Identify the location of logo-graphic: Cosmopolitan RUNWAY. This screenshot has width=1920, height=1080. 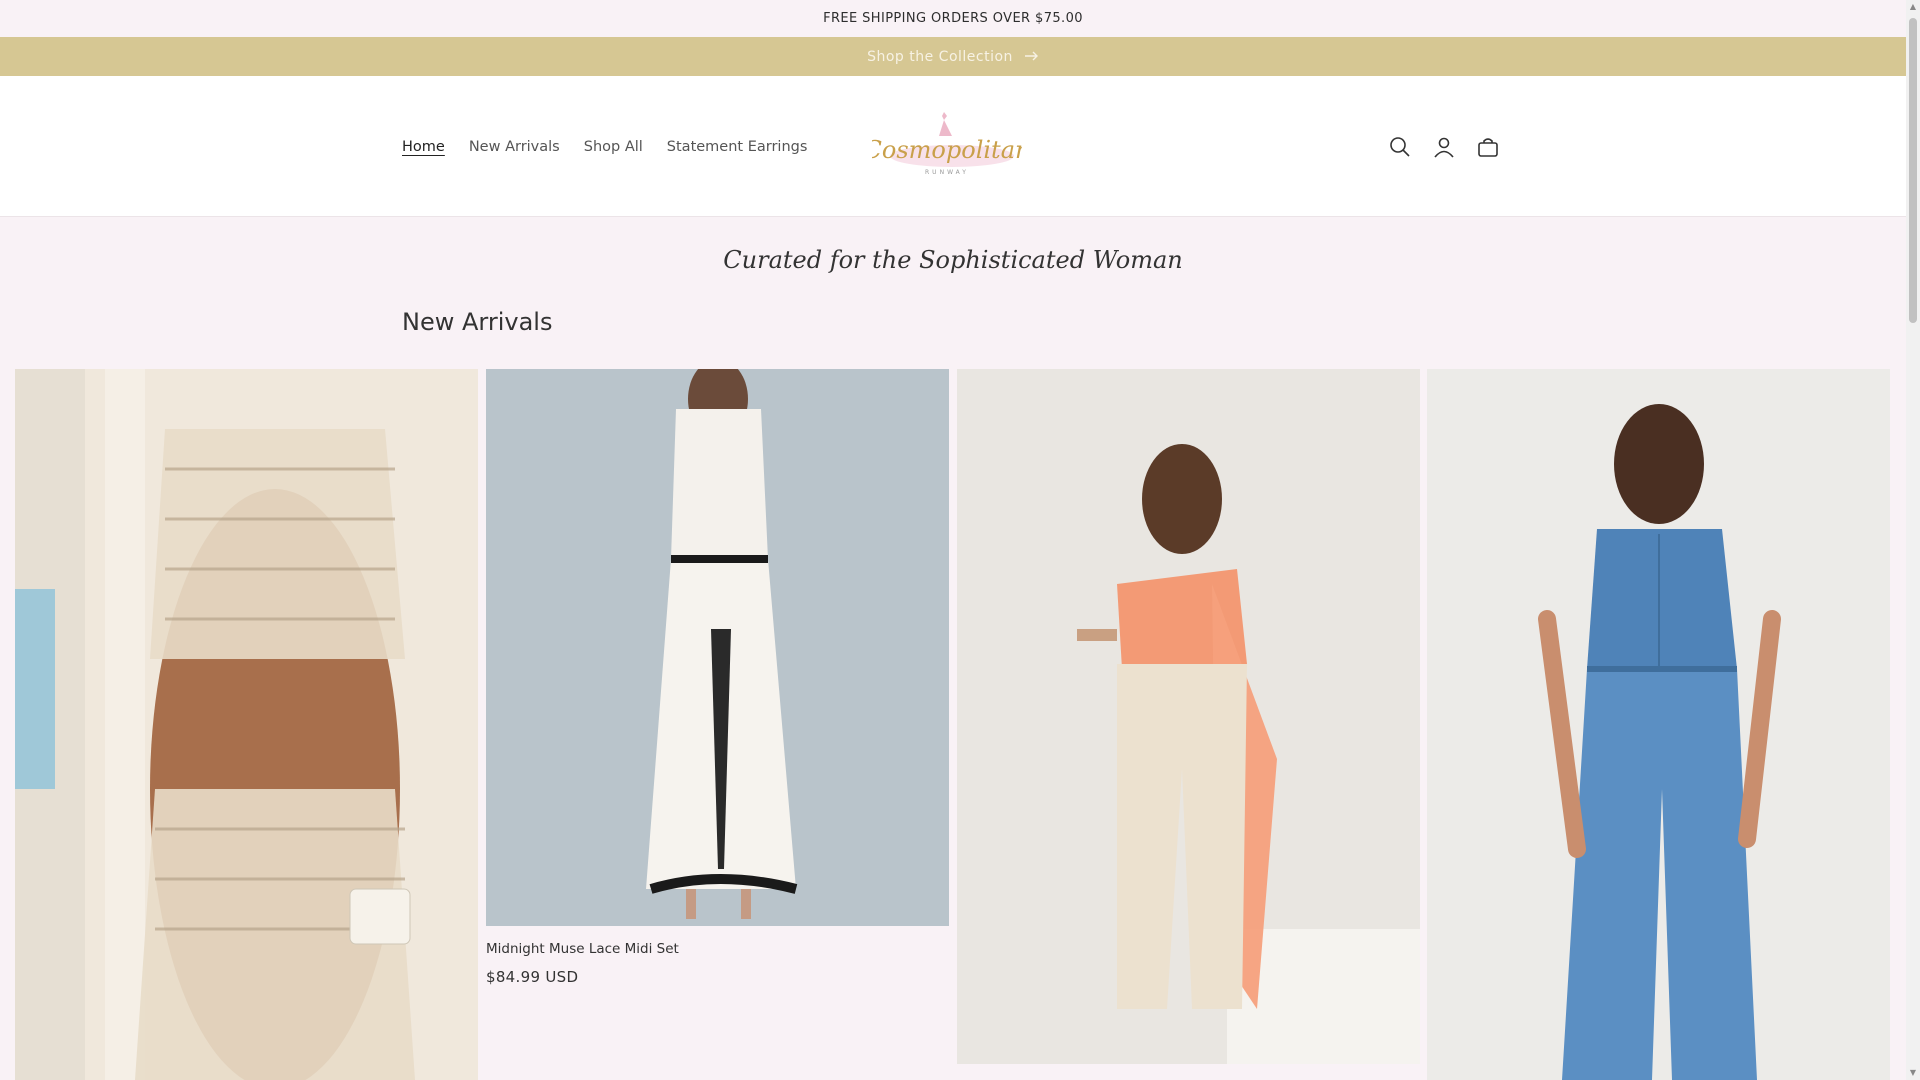
(947, 144).